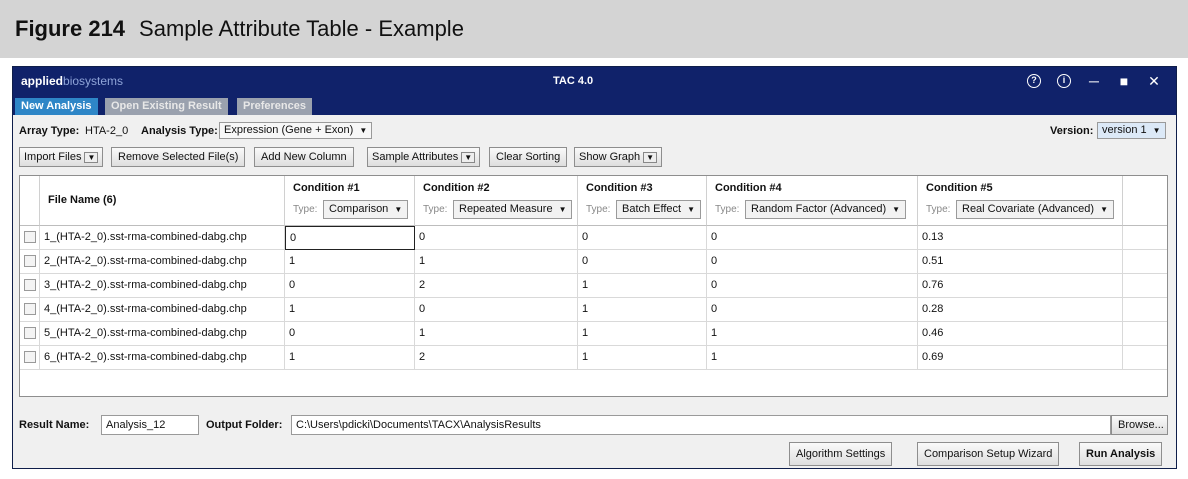 This screenshot has width=1188, height=479. I want to click on condition-1-header: Condition #1 Type: Comparison ▼, so click(350, 201).